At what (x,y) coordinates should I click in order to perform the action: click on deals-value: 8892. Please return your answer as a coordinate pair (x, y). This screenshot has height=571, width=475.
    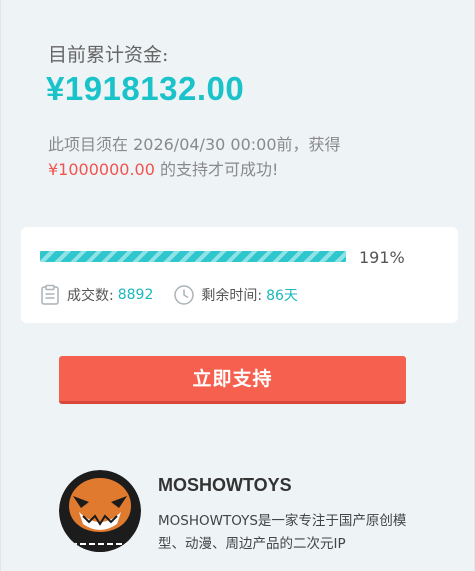
    Looking at the image, I should click on (135, 295).